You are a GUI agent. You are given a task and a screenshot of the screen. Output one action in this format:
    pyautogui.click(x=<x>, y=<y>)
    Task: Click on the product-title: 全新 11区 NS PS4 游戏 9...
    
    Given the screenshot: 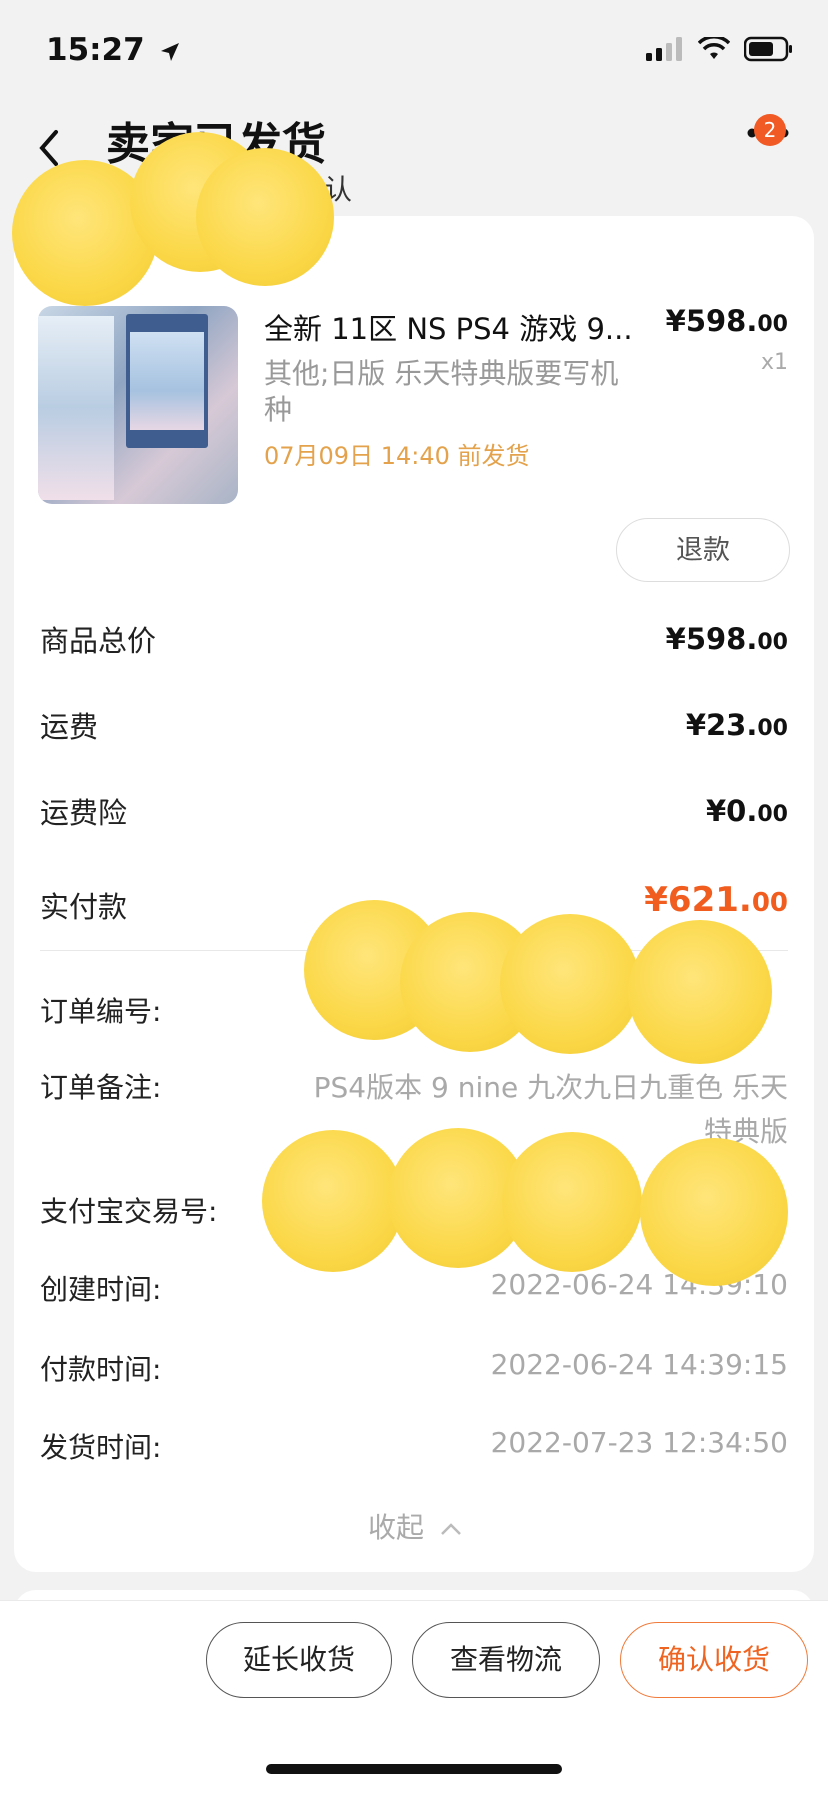 What is the action you would take?
    pyautogui.click(x=449, y=327)
    